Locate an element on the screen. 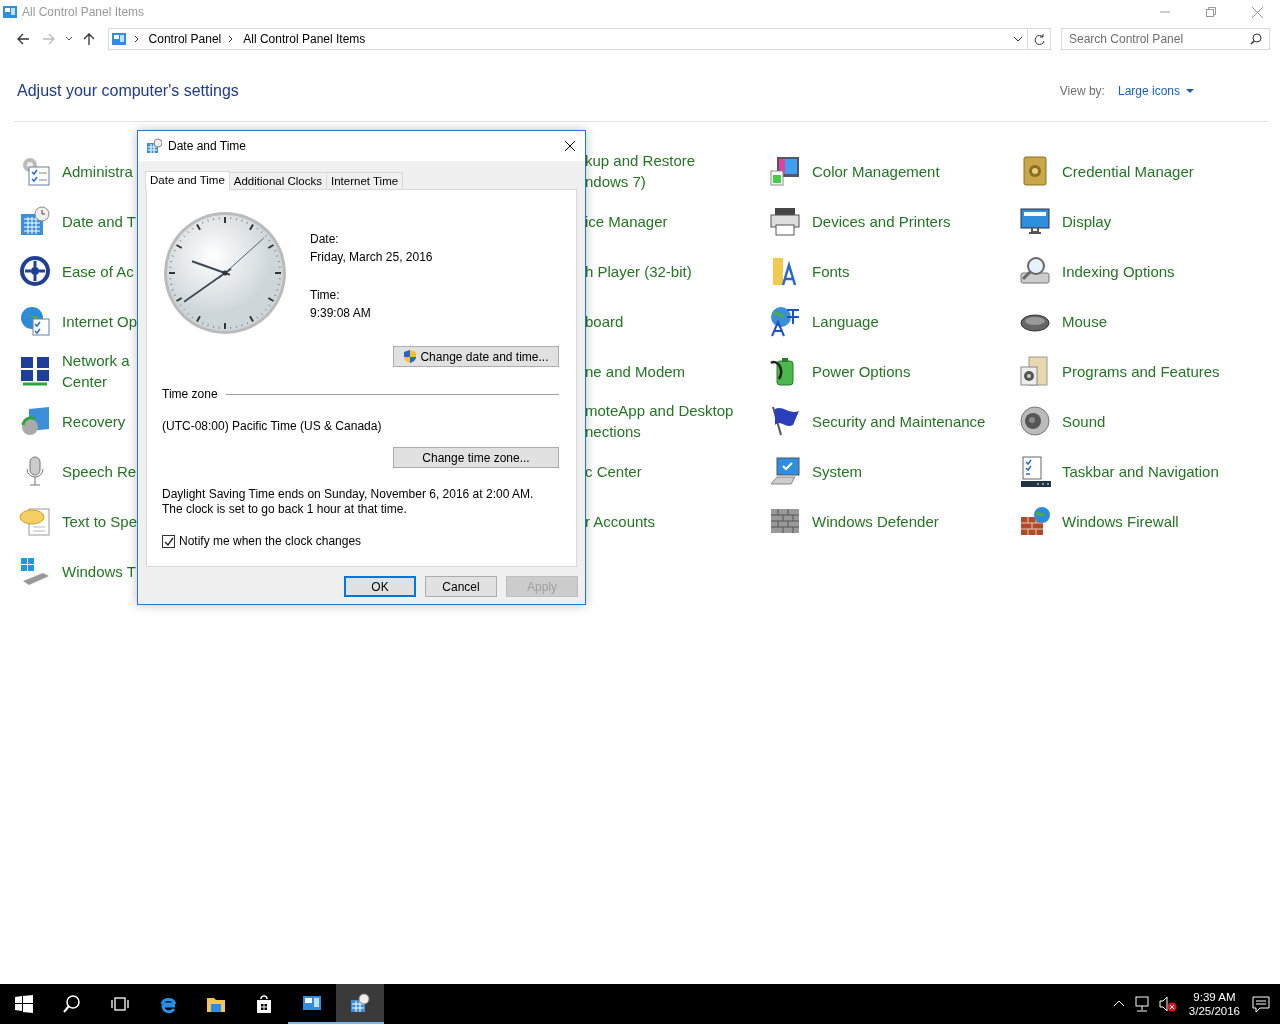  control-panel-link: Internet Op is located at coordinates (100, 321).